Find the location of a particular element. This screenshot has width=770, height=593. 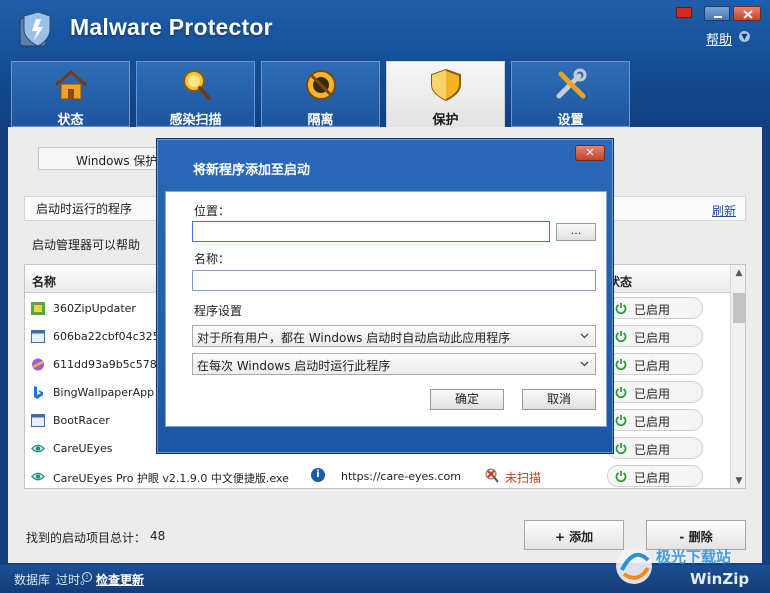

scroll-thumb is located at coordinates (739, 308).